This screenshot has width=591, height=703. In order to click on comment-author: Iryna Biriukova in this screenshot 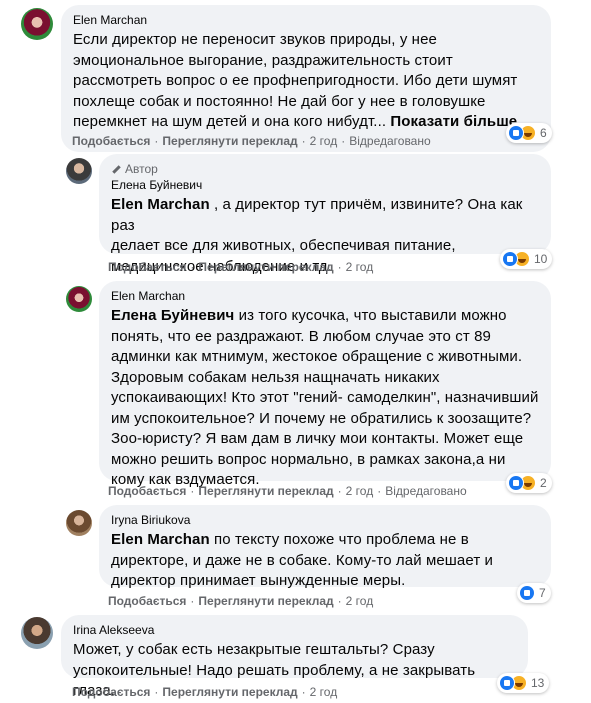, I will do `click(325, 520)`.